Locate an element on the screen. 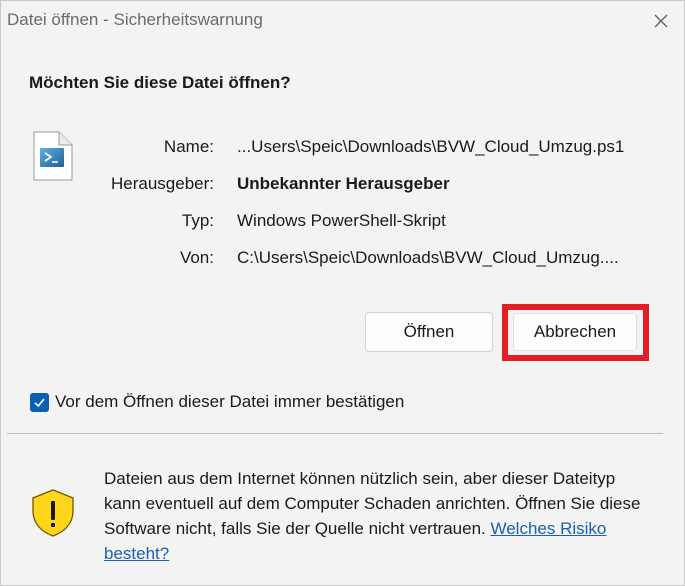  always-confirm-checkbox is located at coordinates (39, 402).